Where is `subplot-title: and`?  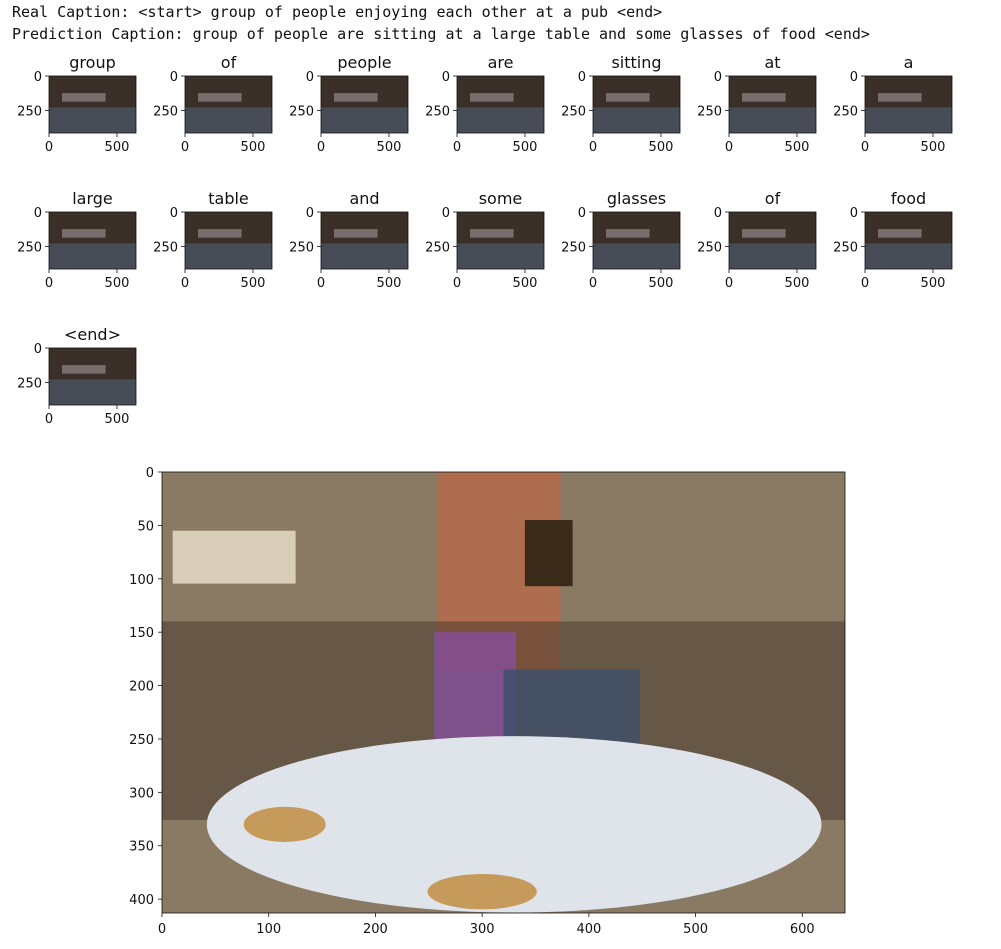 subplot-title: and is located at coordinates (364, 198).